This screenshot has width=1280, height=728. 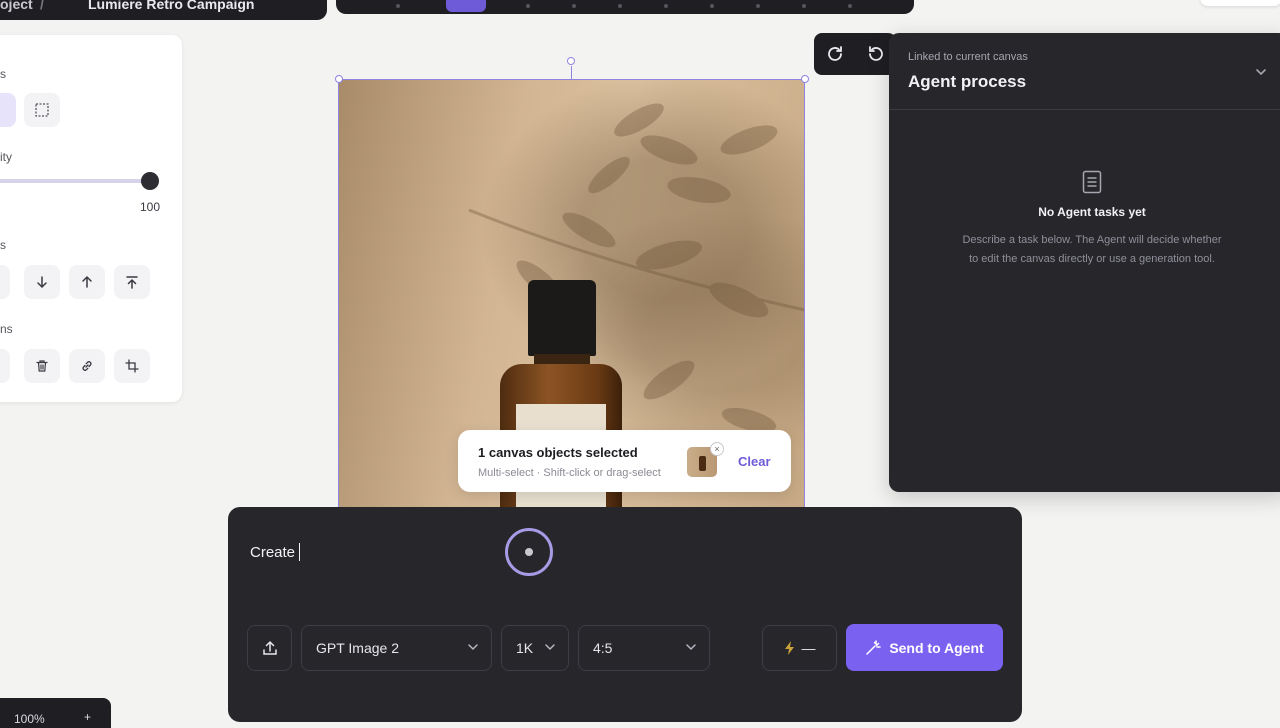 I want to click on document-icon, so click(x=1092, y=184).